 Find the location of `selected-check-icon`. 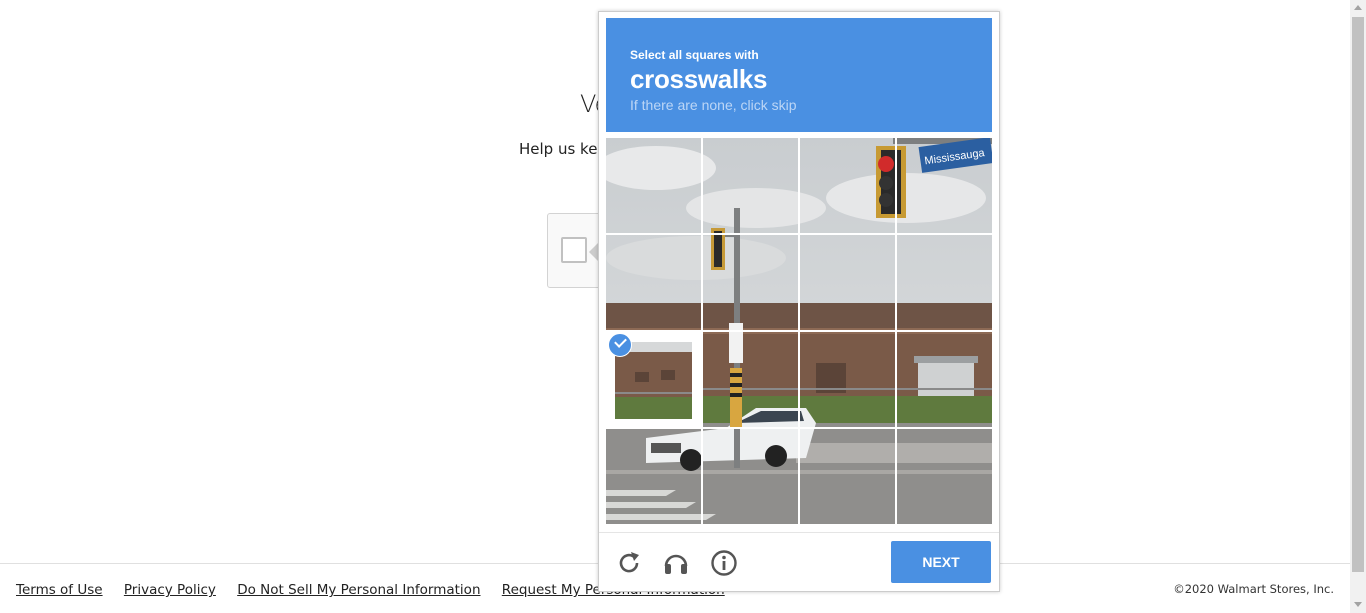

selected-check-icon is located at coordinates (620, 345).